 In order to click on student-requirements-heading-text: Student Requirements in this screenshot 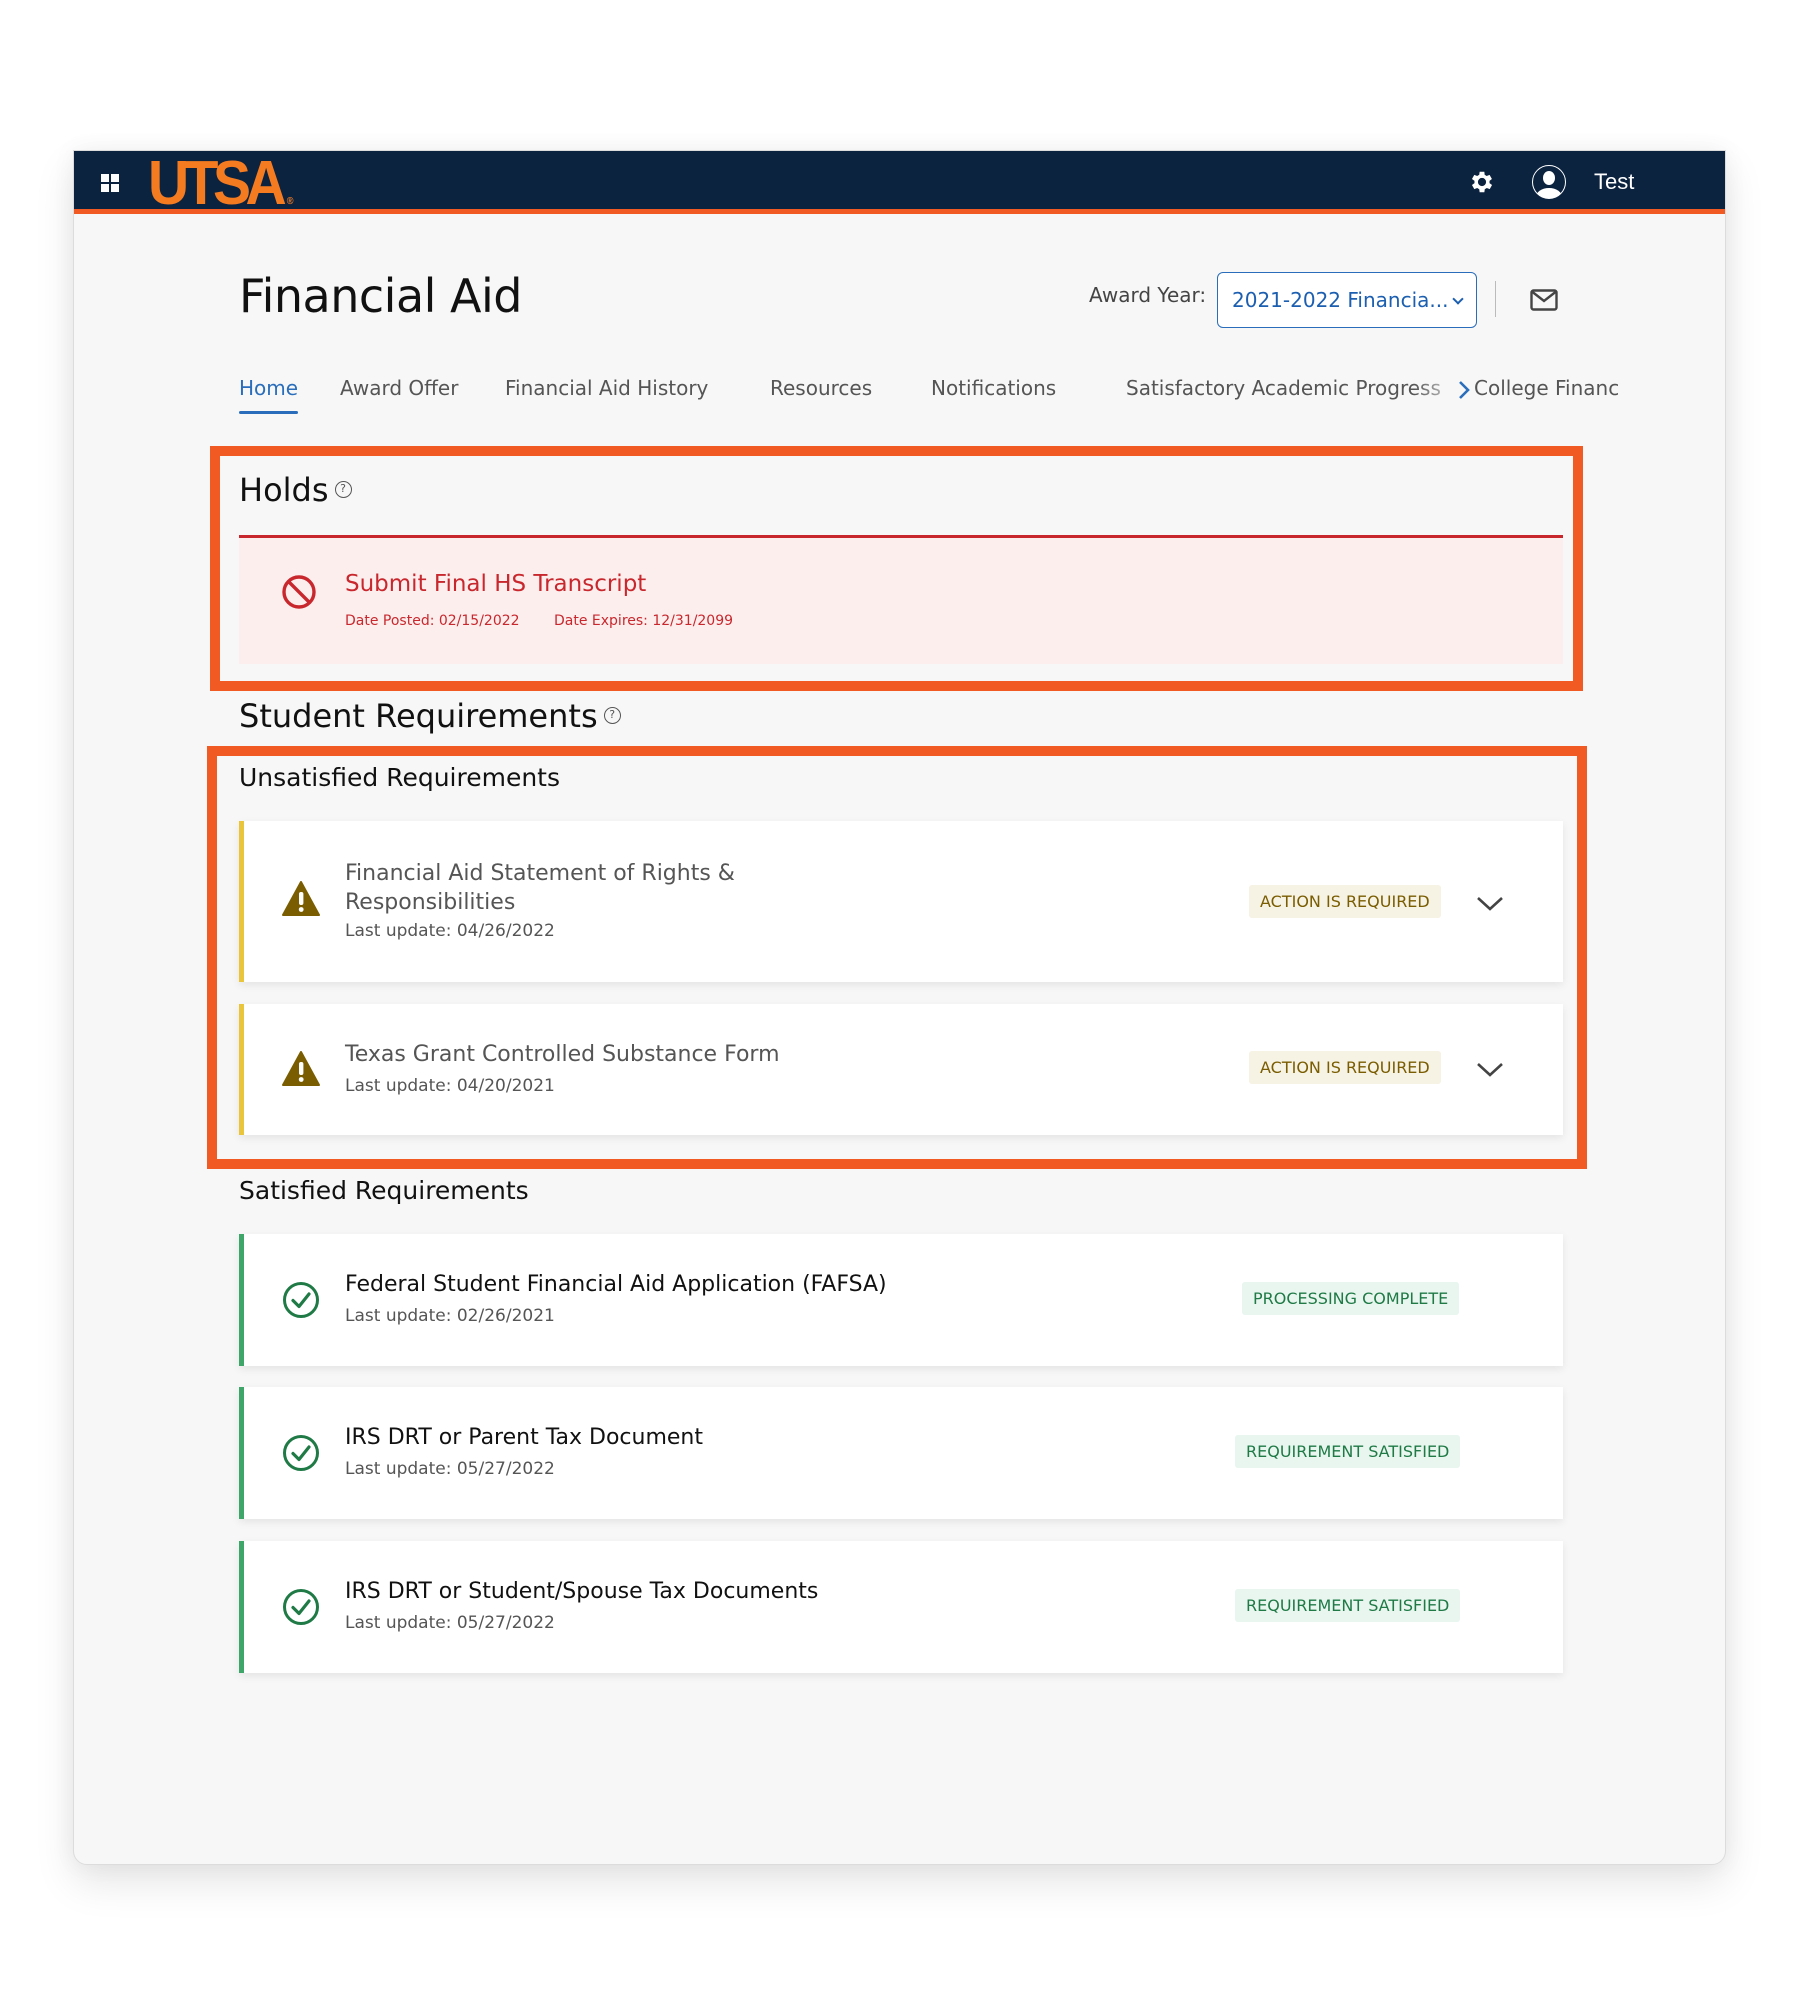, I will do `click(418, 716)`.